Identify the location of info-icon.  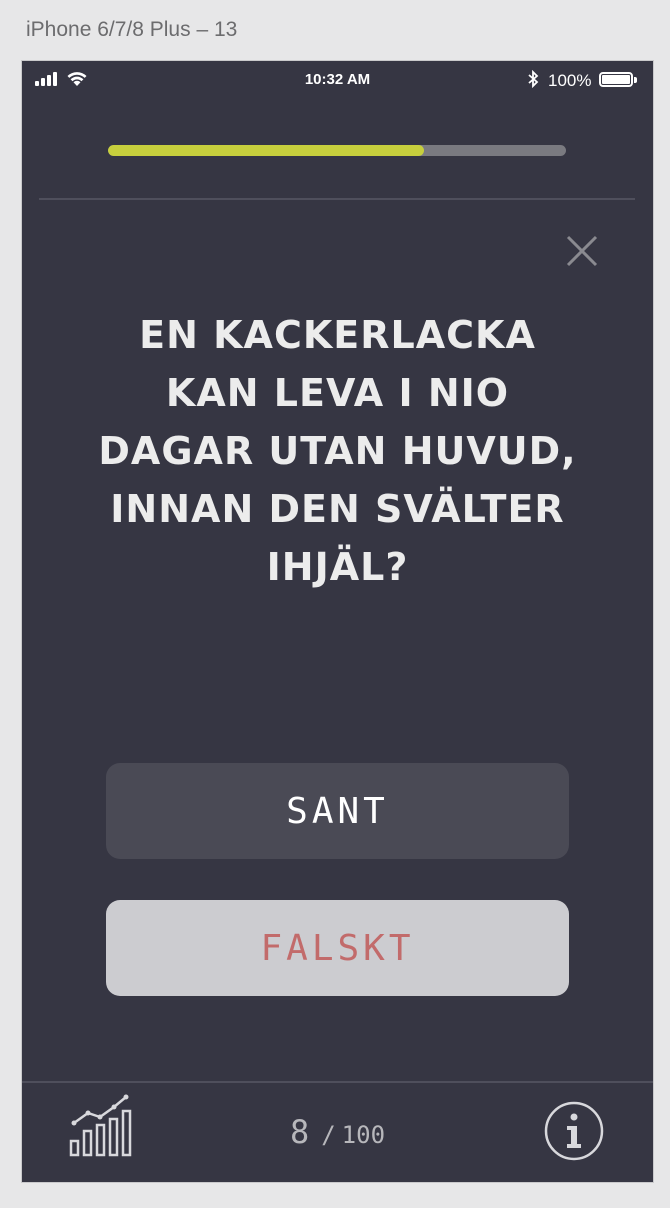
(574, 1131).